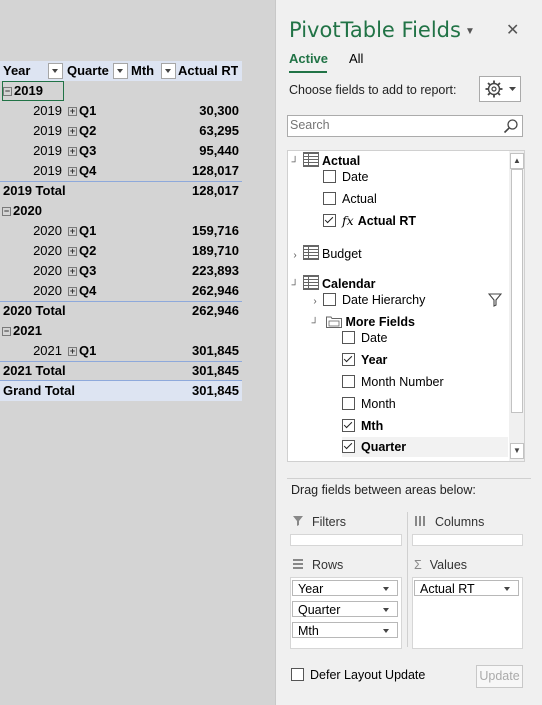  What do you see at coordinates (517, 291) in the screenshot?
I see `scroll-thumb` at bounding box center [517, 291].